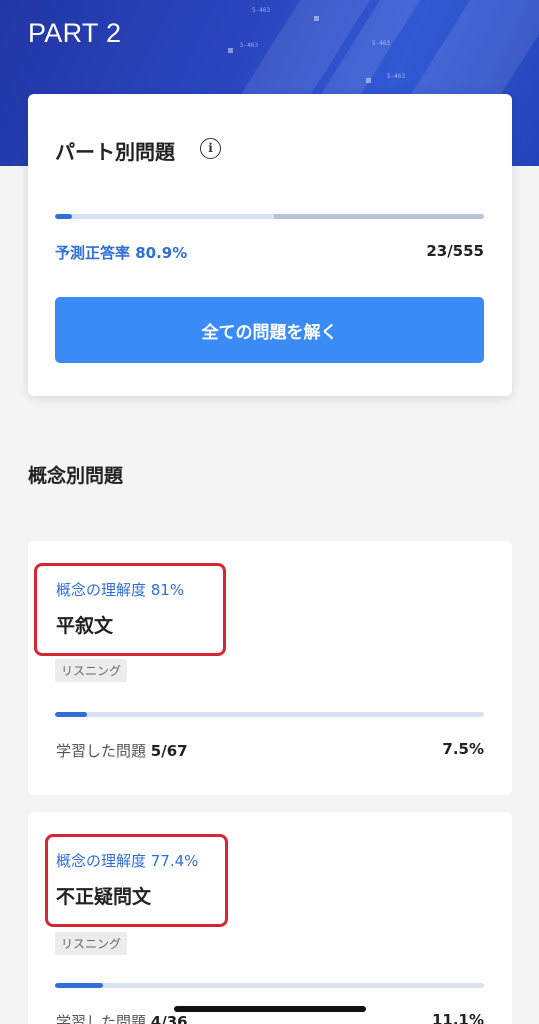  What do you see at coordinates (210, 148) in the screenshot?
I see `info-icon: i` at bounding box center [210, 148].